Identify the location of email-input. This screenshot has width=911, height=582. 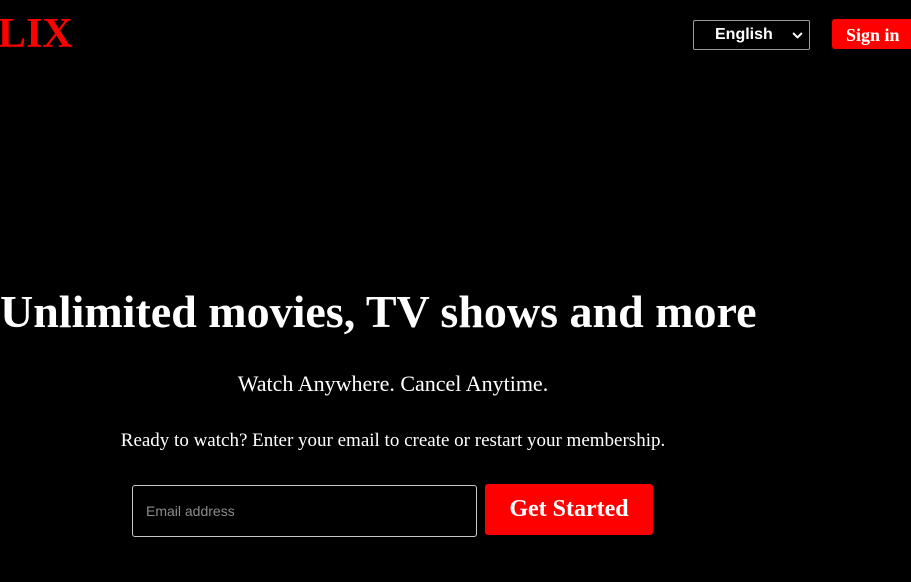
(304, 511).